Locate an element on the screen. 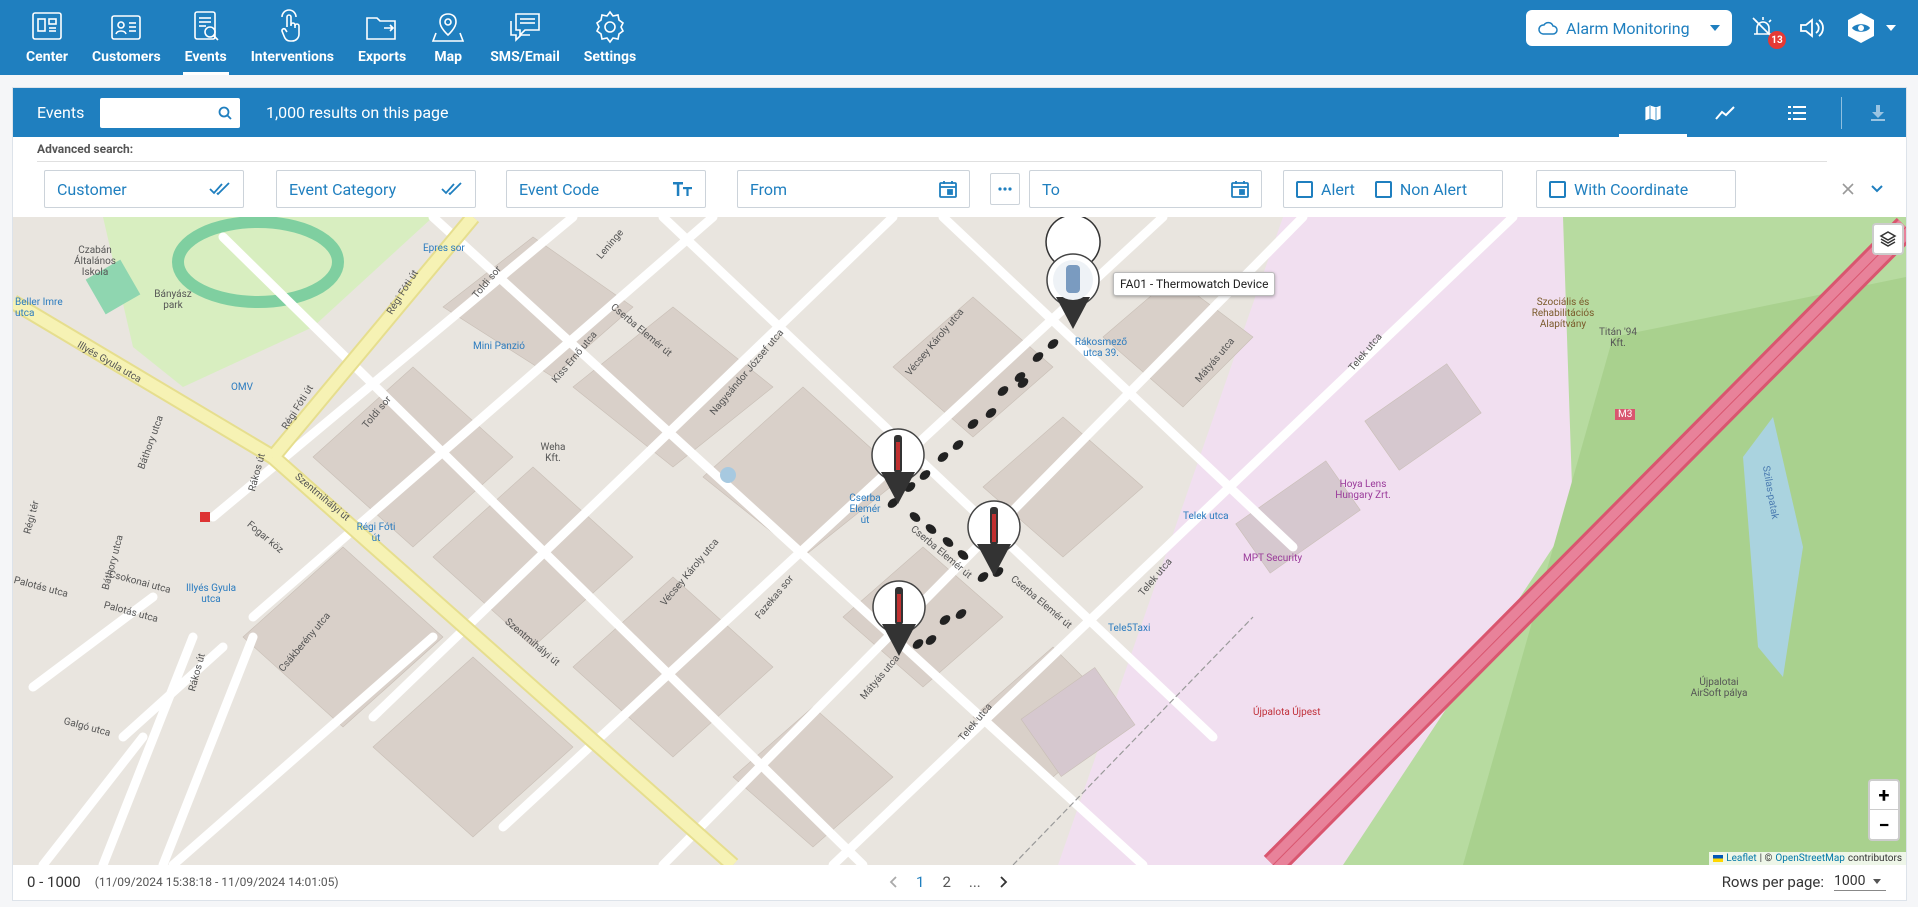 The width and height of the screenshot is (1918, 907). nav-center: Center is located at coordinates (47, 37).